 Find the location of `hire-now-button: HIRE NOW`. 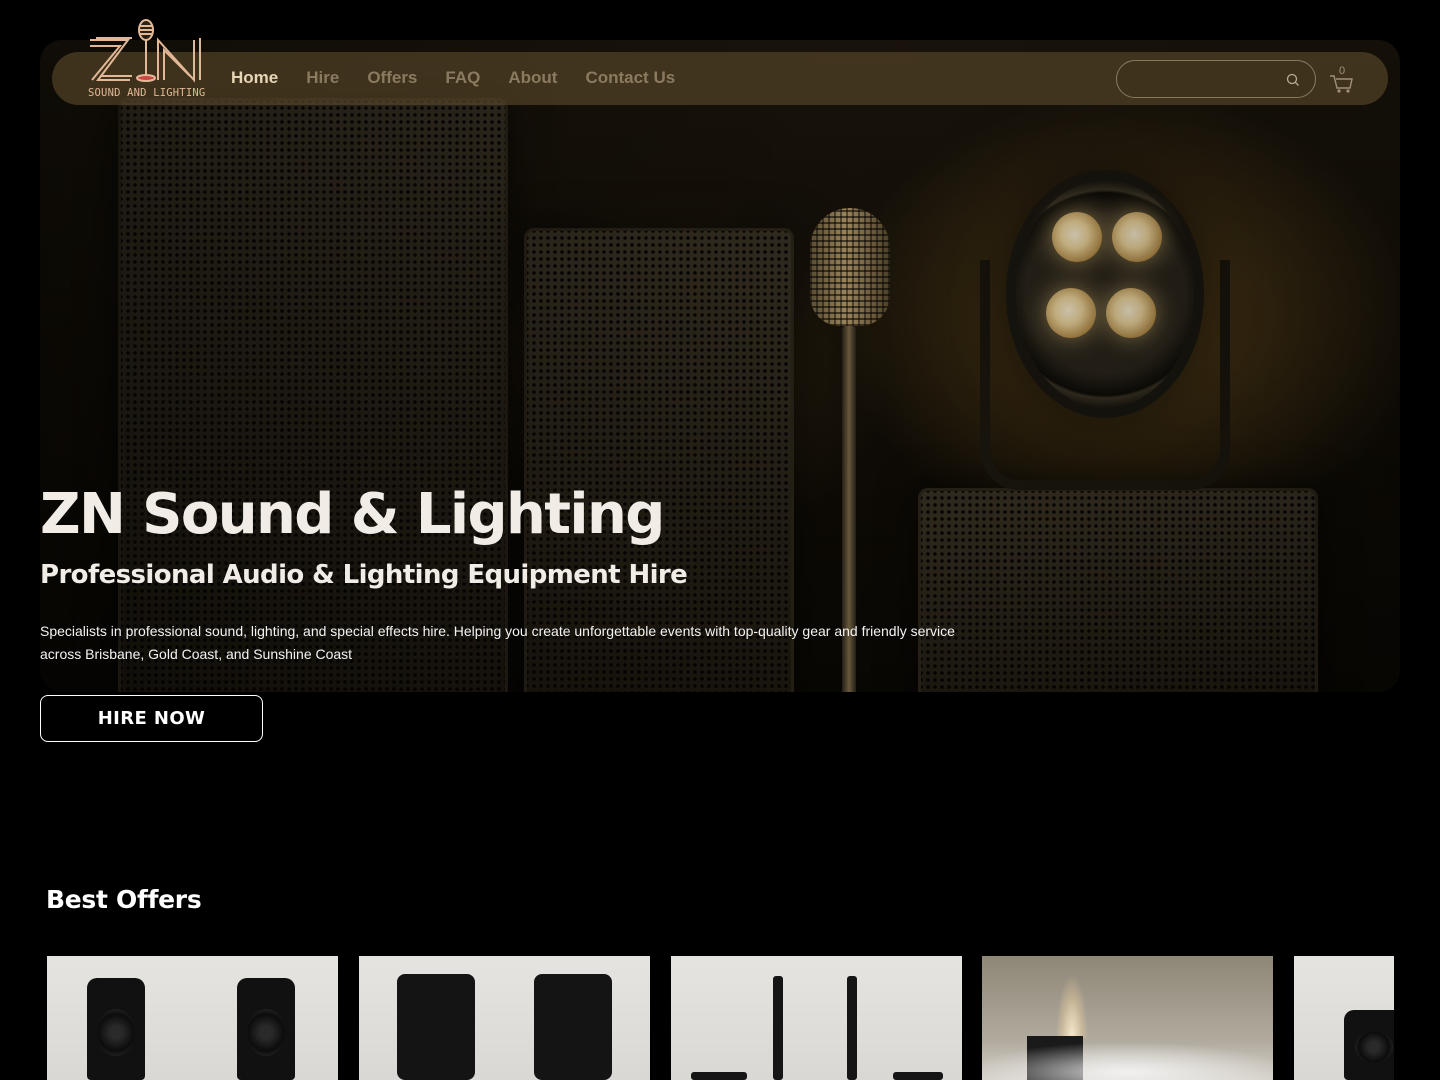

hire-now-button: HIRE NOW is located at coordinates (151, 718).